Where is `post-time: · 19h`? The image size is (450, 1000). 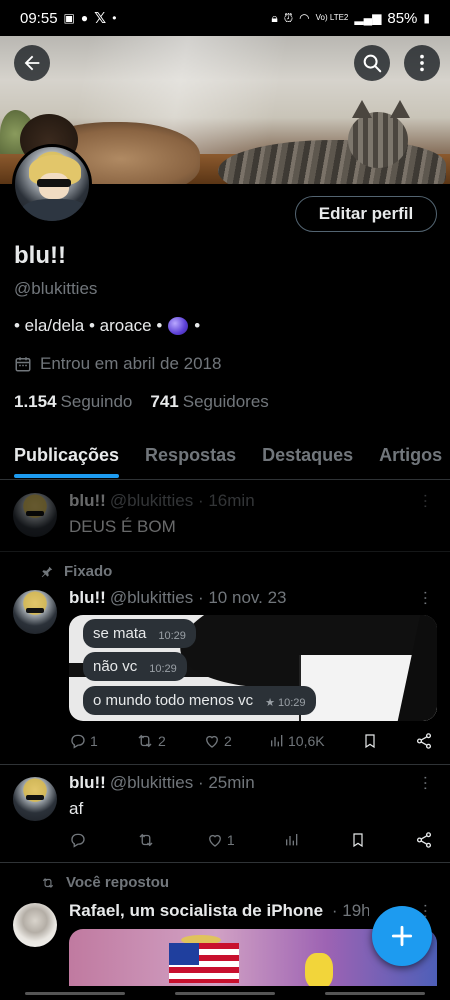 post-time: · 19h is located at coordinates (350, 910).